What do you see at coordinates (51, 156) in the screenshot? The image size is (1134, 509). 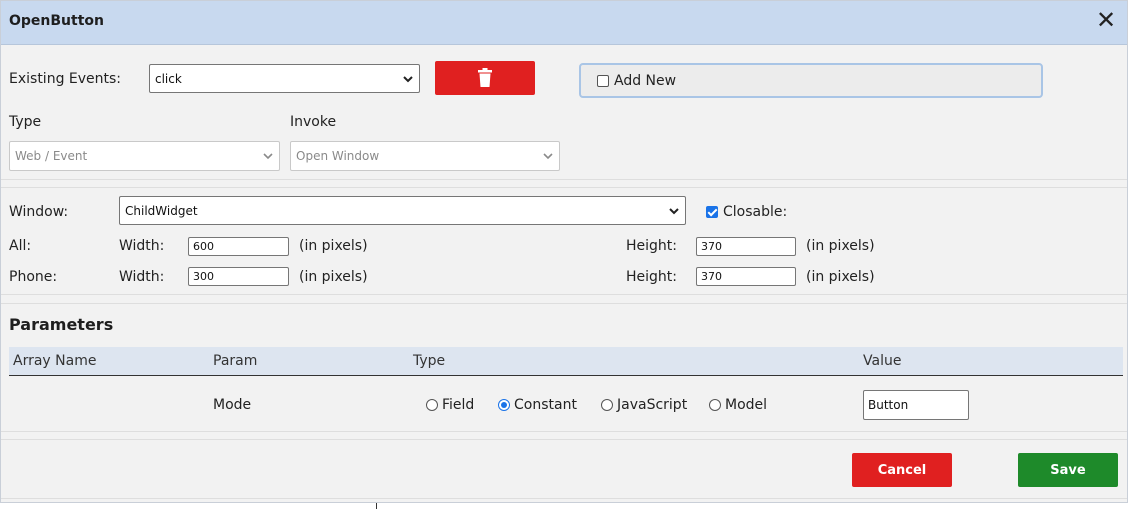 I see `type-value: Web / Event` at bounding box center [51, 156].